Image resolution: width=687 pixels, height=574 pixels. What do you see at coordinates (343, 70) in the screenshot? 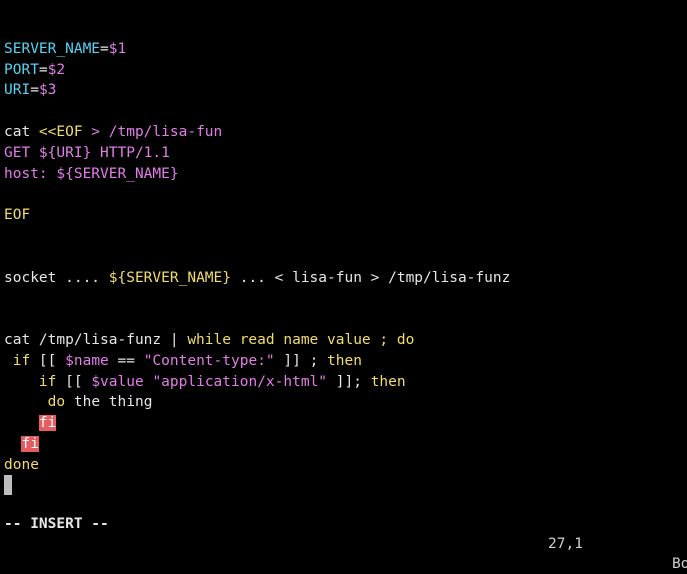
I see `code-line: PORT=$2` at bounding box center [343, 70].